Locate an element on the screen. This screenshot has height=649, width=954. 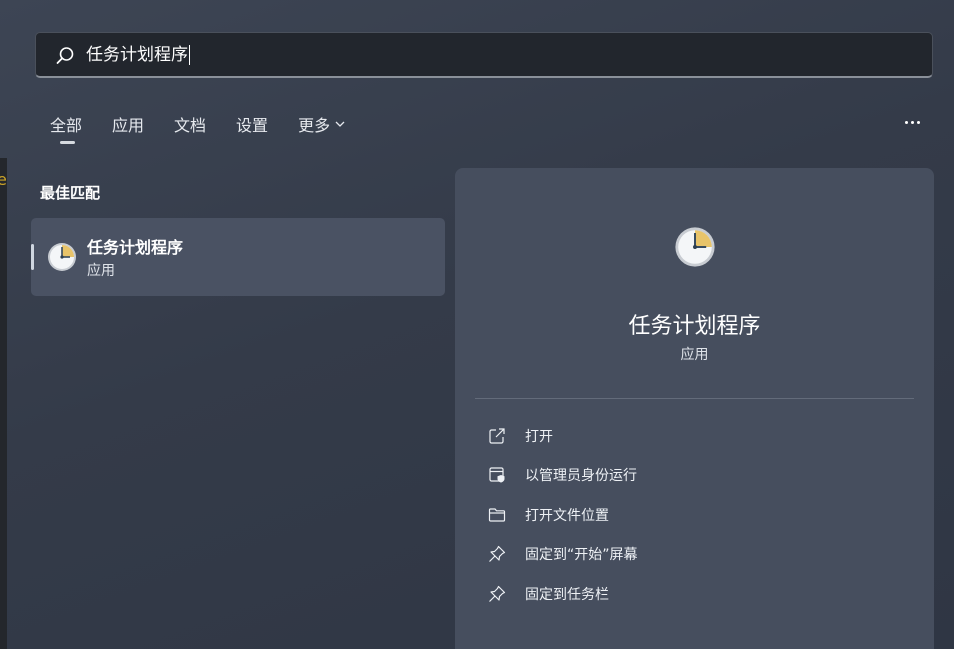
tab-documents-label: 文档 is located at coordinates (190, 125).